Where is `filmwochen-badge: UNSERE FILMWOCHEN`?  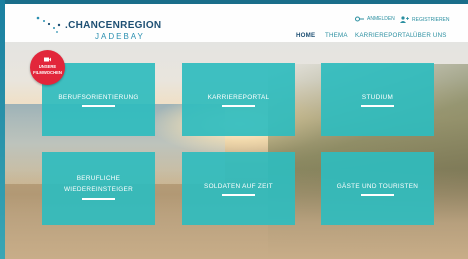 filmwochen-badge: UNSERE FILMWOCHEN is located at coordinates (47, 67).